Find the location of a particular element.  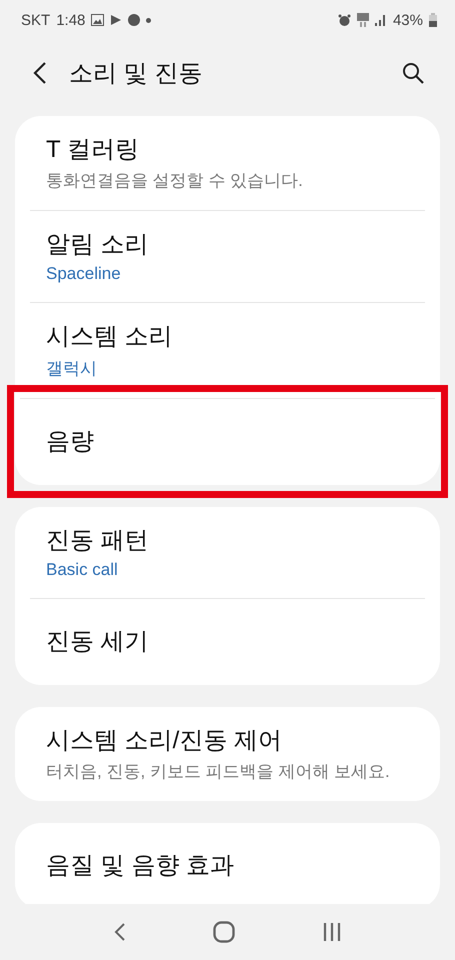

clock-text: 1:48 is located at coordinates (71, 20).